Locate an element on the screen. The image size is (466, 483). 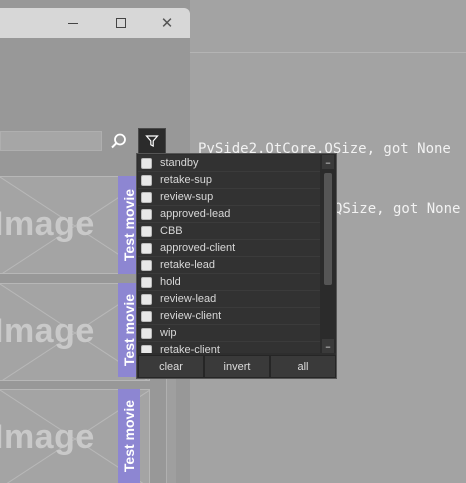
filter-item-wip: wip is located at coordinates (229, 333).